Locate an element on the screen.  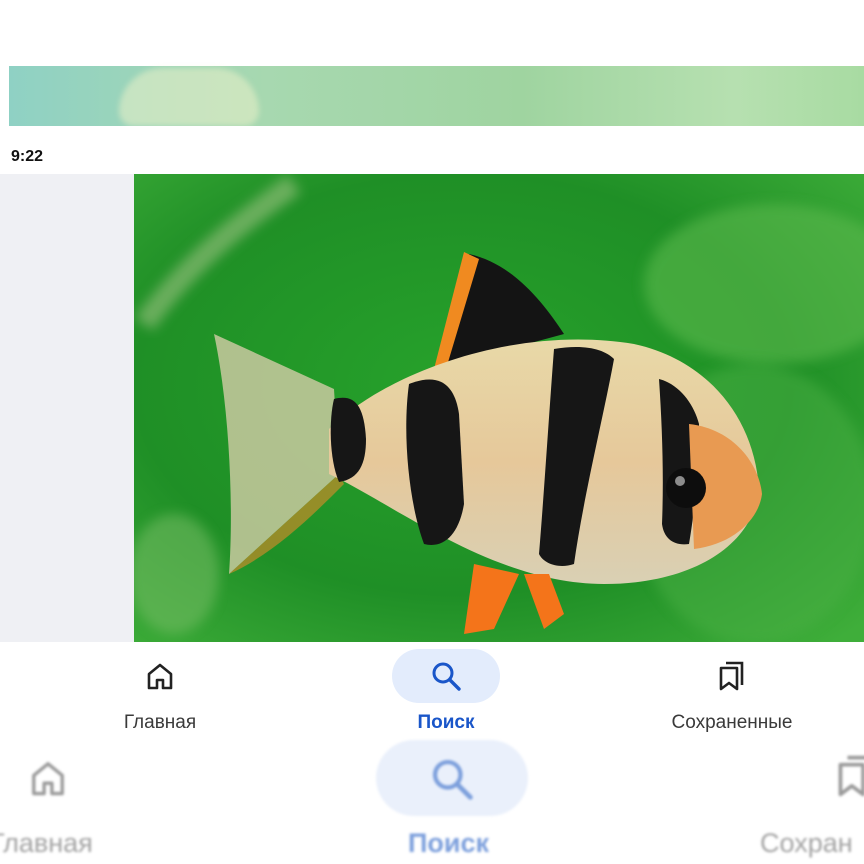
nav-item-home: Главная is located at coordinates (160, 690).